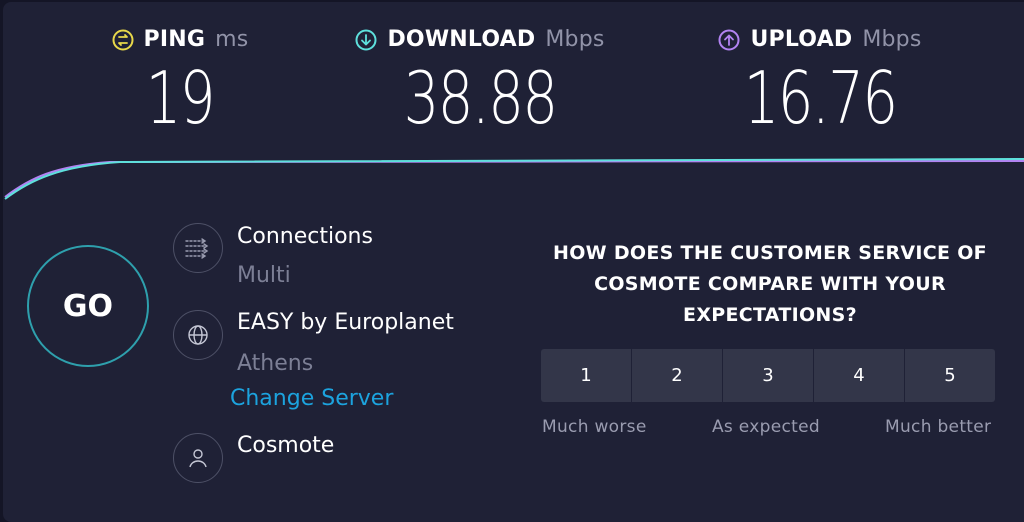 The height and width of the screenshot is (522, 1024). I want to click on rating-scale: 1 2 3 4 5, so click(768, 375).